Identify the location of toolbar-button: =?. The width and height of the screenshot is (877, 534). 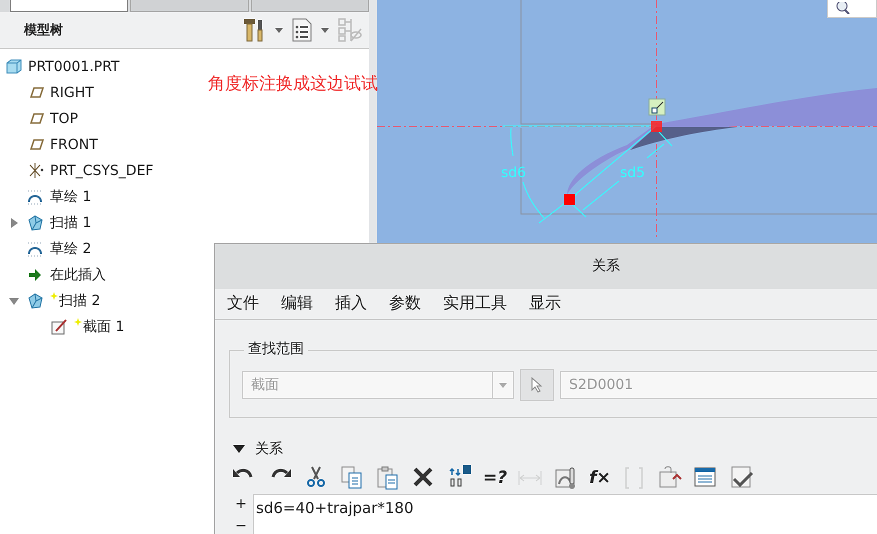
(495, 478).